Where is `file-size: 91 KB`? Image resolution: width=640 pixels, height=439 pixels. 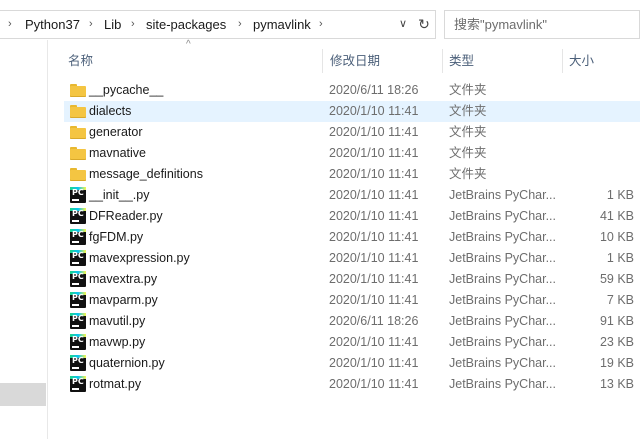
file-size: 91 KB is located at coordinates (616, 321).